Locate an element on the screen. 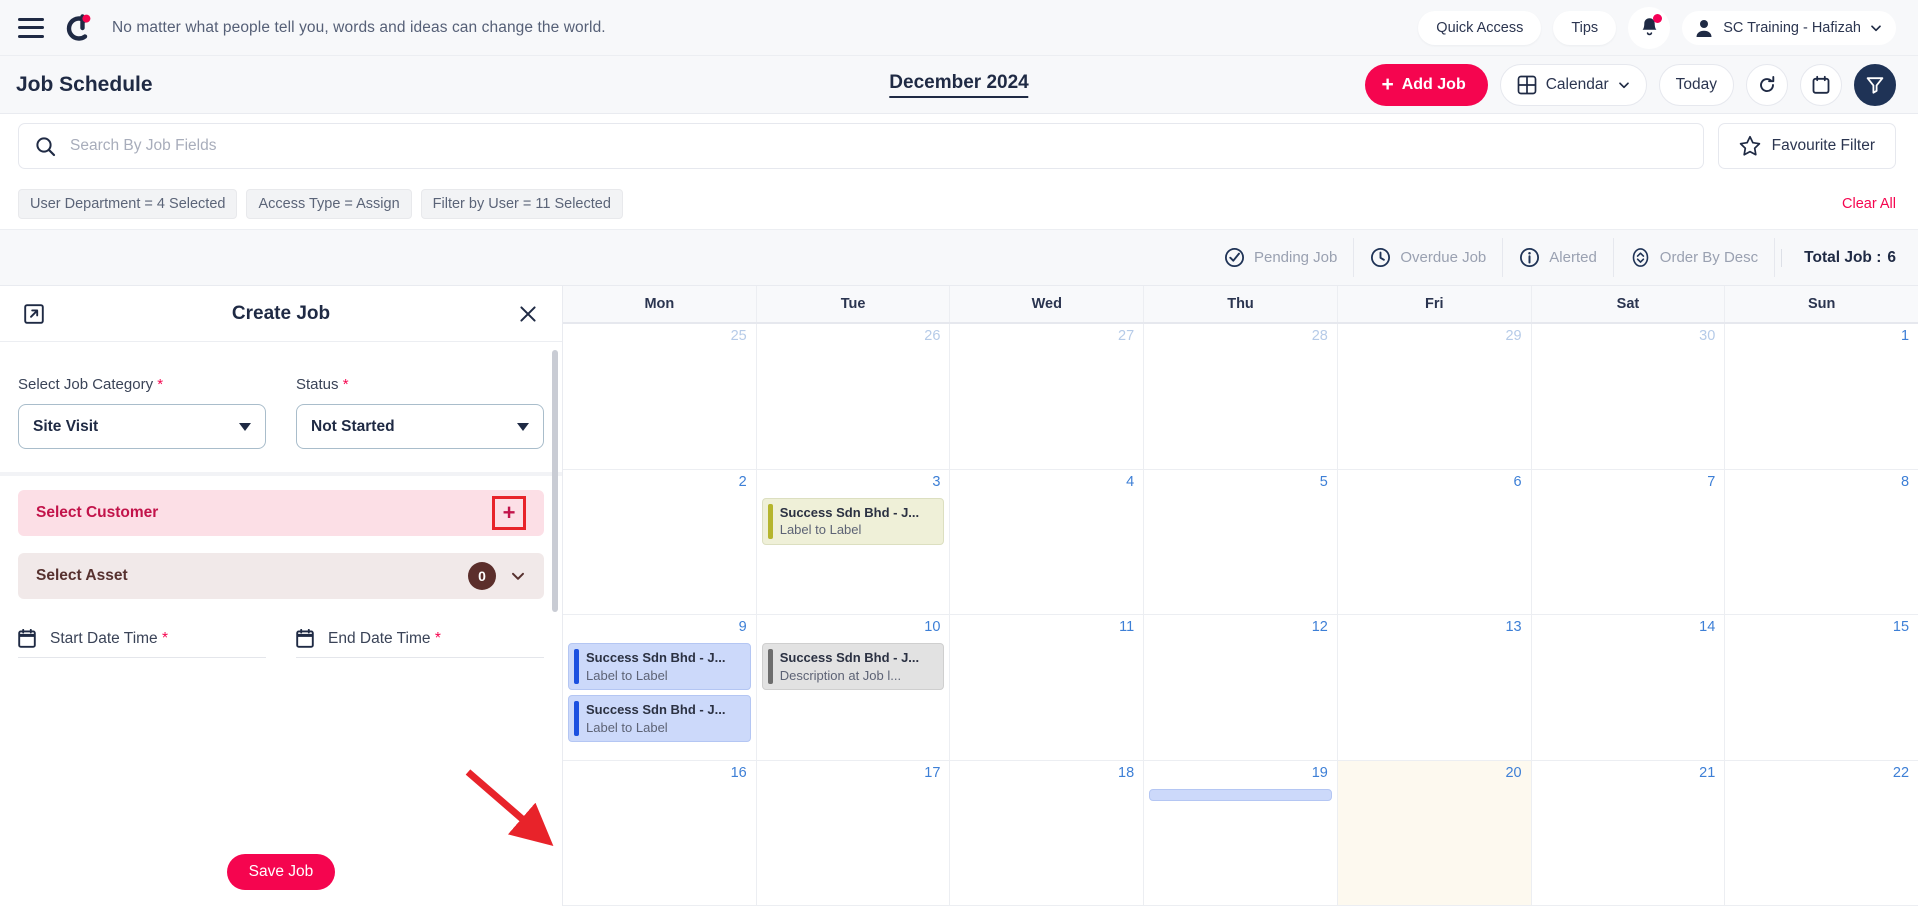  calendar-day-cell: 4 is located at coordinates (1047, 541).